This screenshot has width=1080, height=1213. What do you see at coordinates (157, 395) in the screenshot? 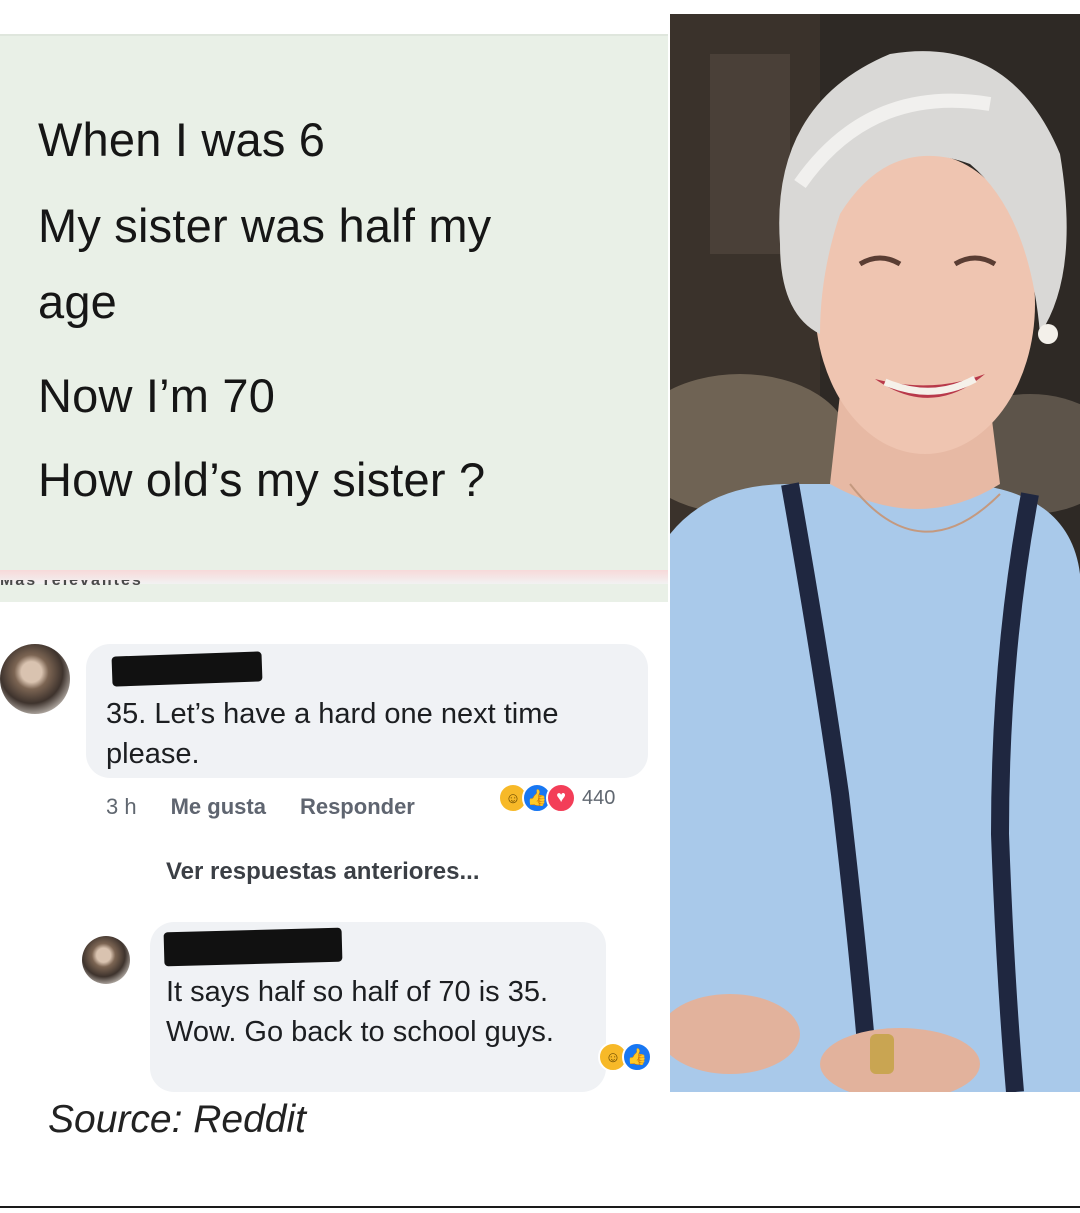
I see `question-line: Now I’m 70` at bounding box center [157, 395].